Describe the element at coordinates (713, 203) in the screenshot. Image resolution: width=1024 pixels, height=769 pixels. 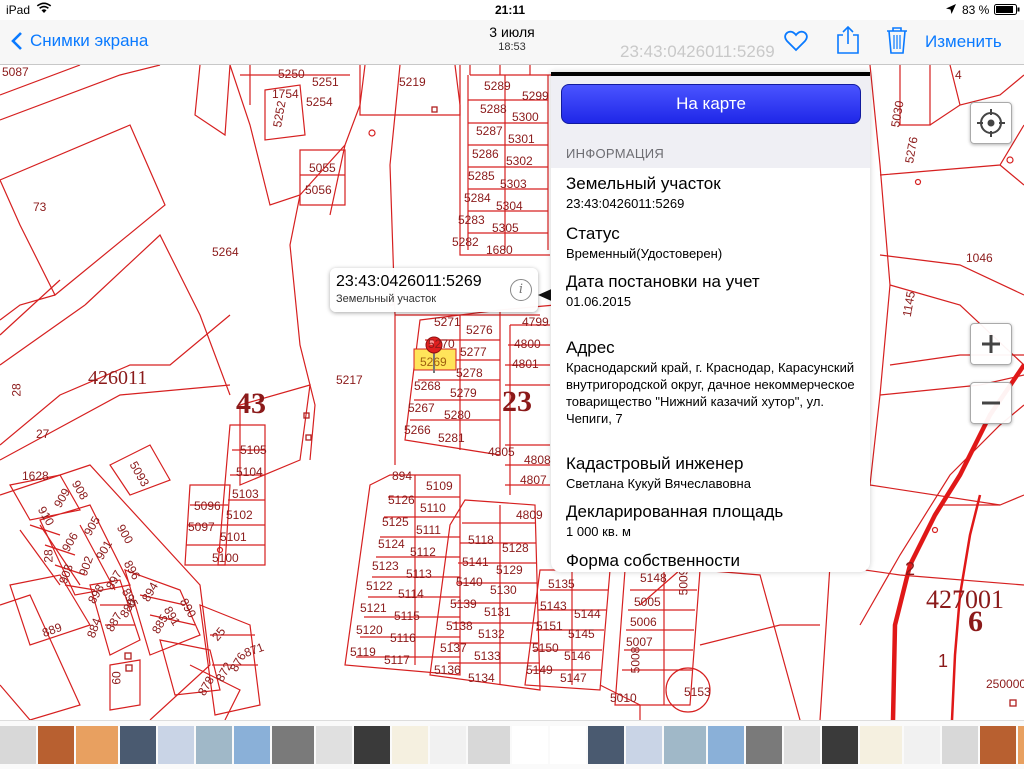
I see `field-value: 23:43:0426011:5269` at that location.